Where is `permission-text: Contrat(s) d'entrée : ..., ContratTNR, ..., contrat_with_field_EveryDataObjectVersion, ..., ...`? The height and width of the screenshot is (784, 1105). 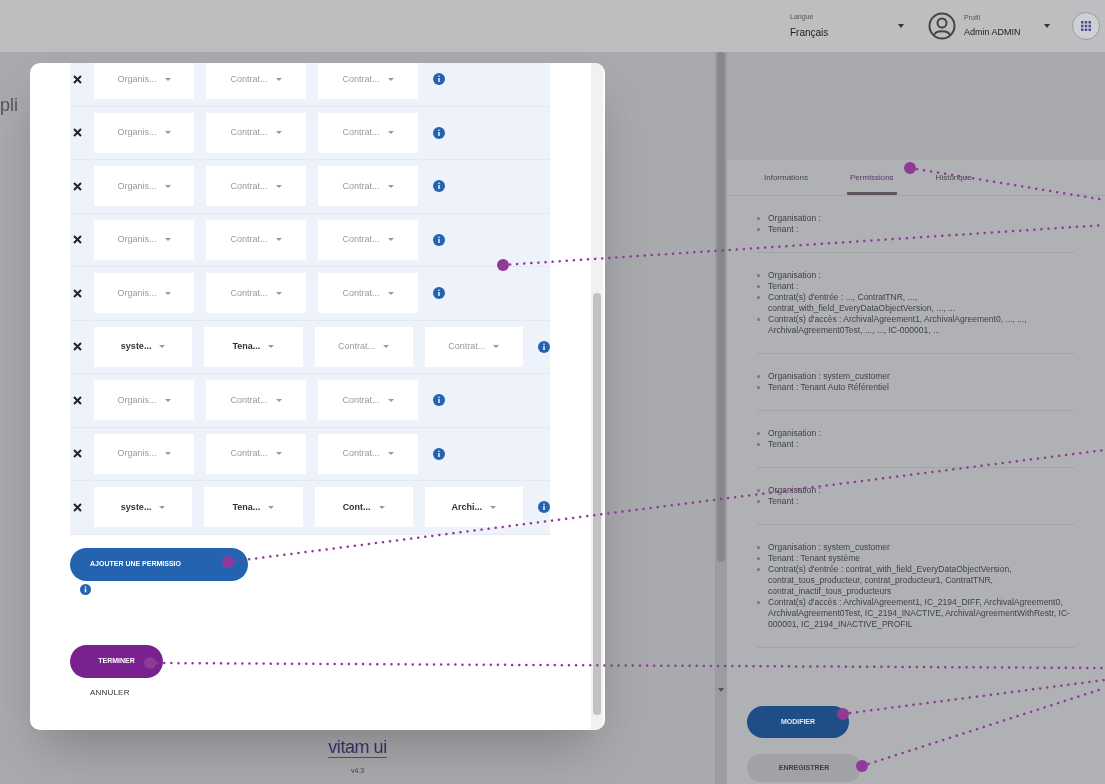 permission-text: Contrat(s) d'entrée : ..., ContratTNR, ..., contrat_with_field_EveryDataObjectVersion, ..., ... is located at coordinates (862, 303).